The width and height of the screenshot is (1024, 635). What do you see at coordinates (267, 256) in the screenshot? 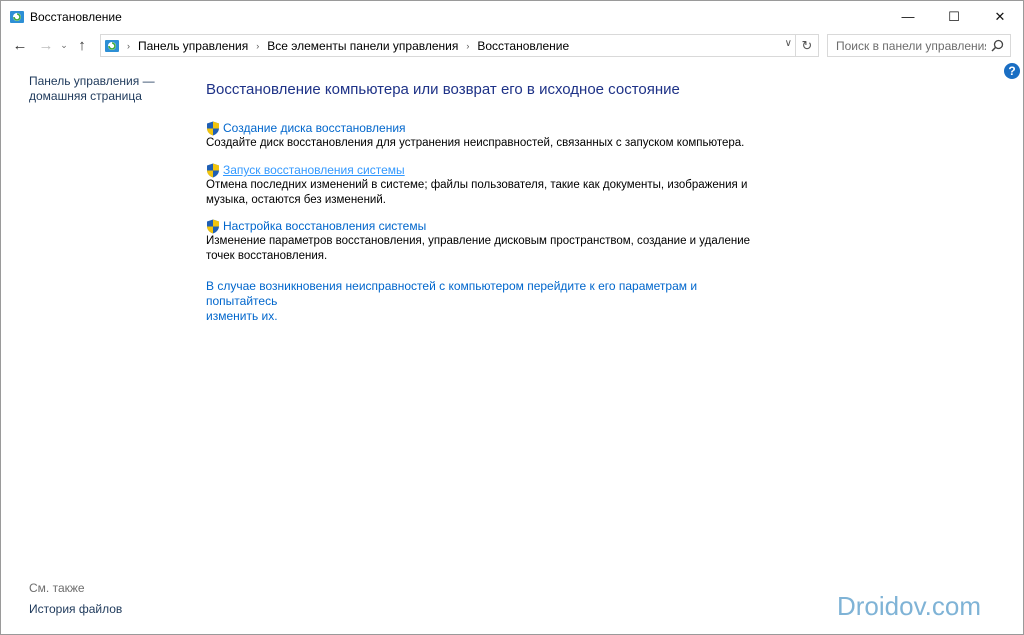
I see `task-description-line2: точек восстановления.` at bounding box center [267, 256].